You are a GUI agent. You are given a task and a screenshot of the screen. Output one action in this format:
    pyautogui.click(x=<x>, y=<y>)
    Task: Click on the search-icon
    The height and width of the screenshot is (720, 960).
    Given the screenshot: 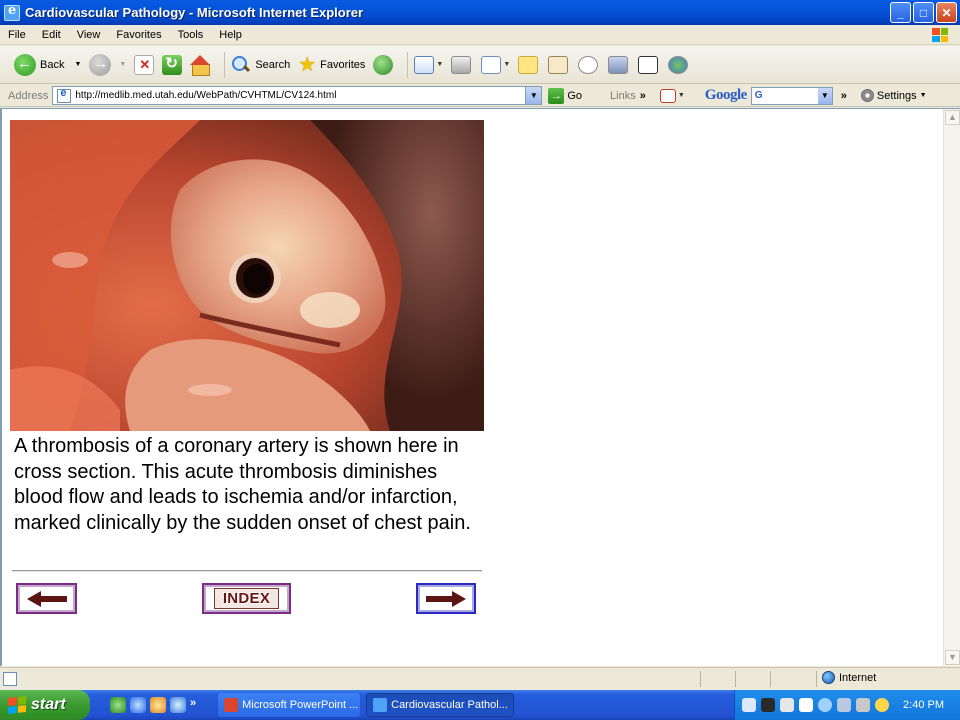 What is the action you would take?
    pyautogui.click(x=241, y=65)
    